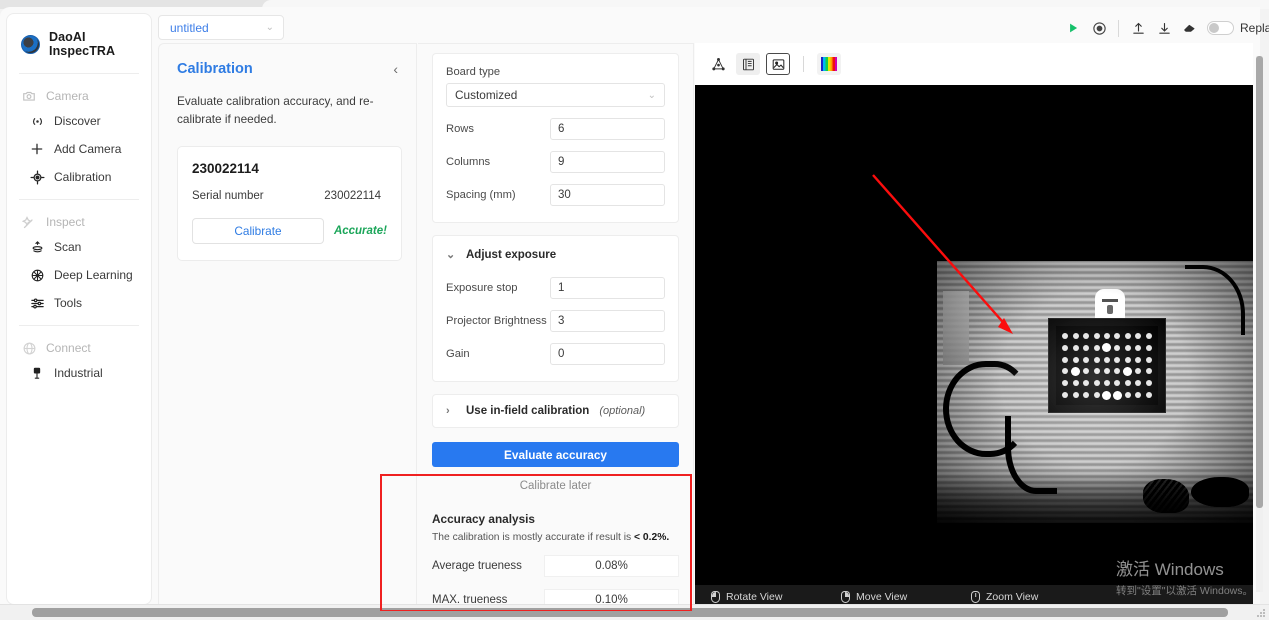 The height and width of the screenshot is (620, 1269). I want to click on sidebar-item-scan: Scan, so click(79, 247).